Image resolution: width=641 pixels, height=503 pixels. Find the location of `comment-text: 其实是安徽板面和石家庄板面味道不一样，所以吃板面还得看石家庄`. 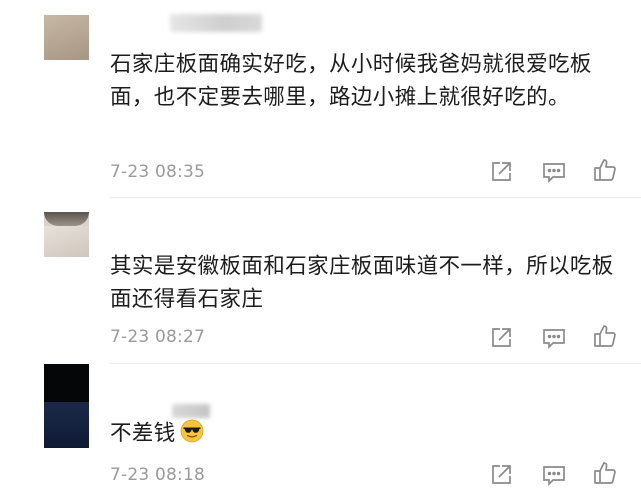

comment-text: 其实是安徽板面和石家庄板面味道不一样，所以吃板面还得看石家庄 is located at coordinates (362, 283).